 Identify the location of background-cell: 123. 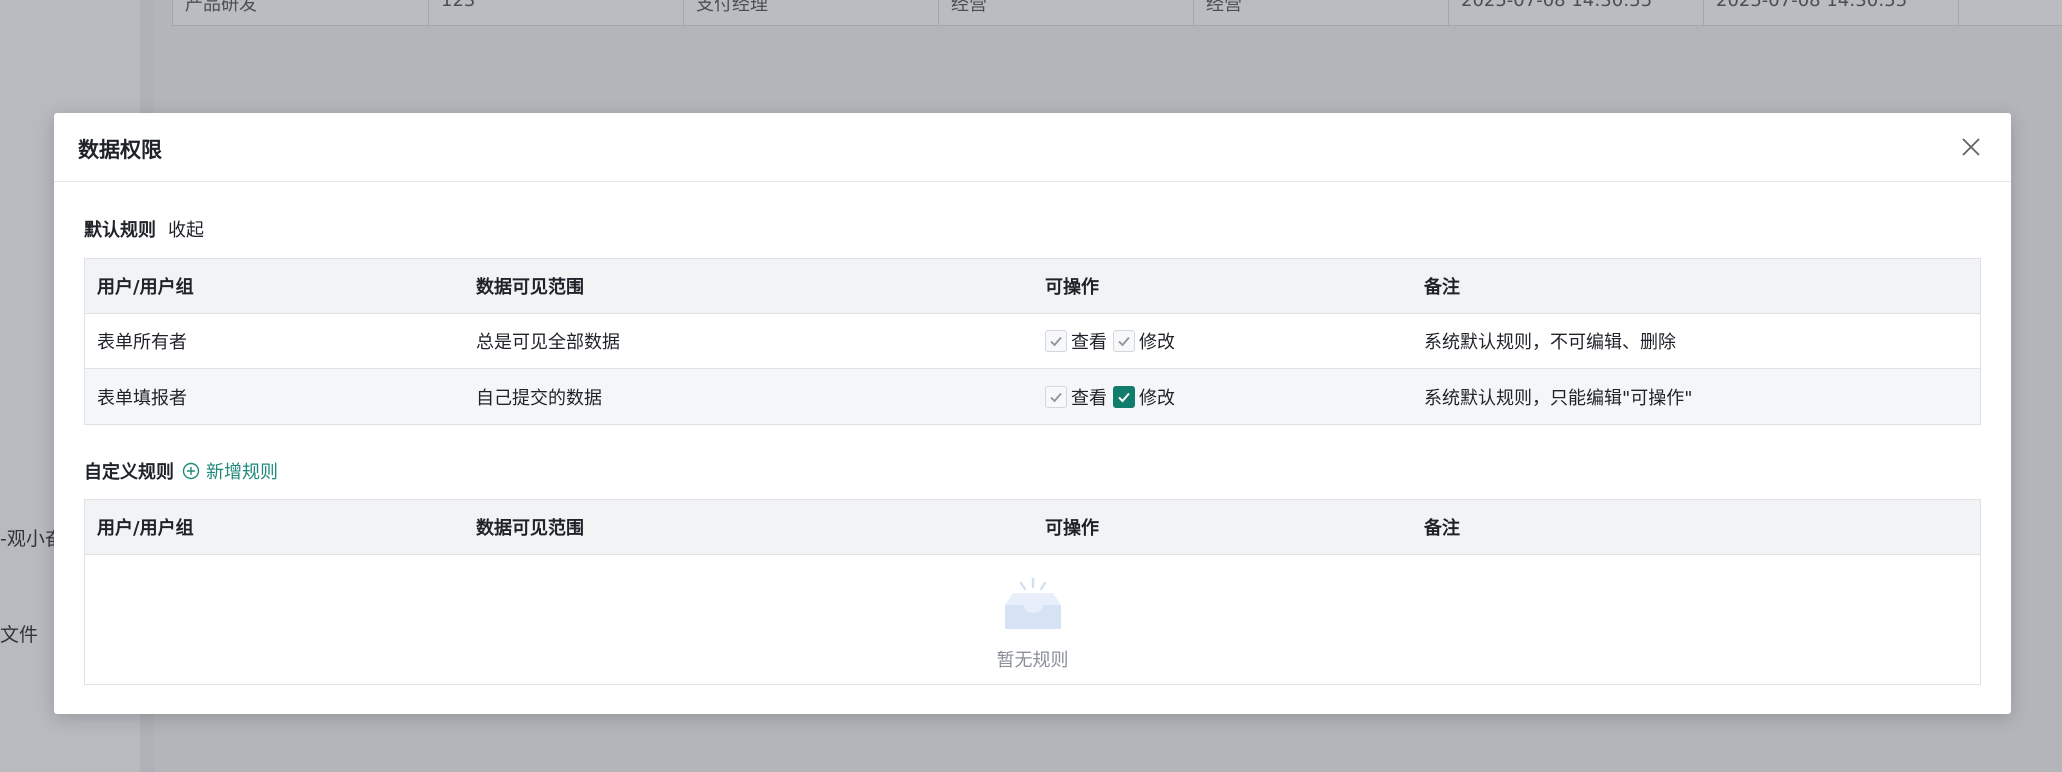
(458, 5).